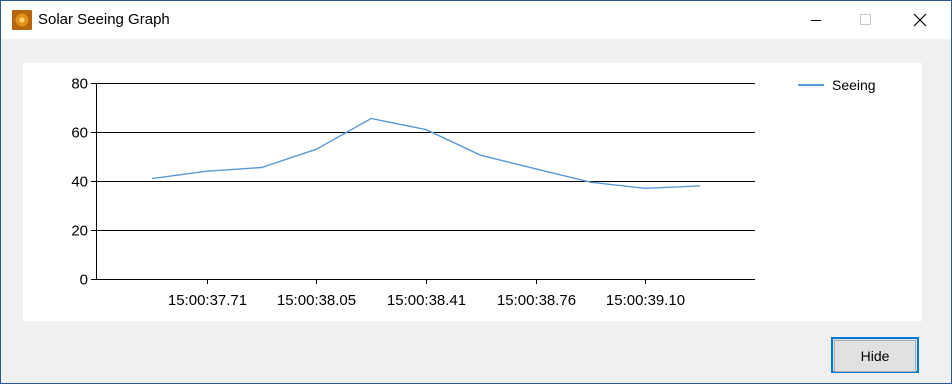  I want to click on legend-swatch, so click(811, 85).